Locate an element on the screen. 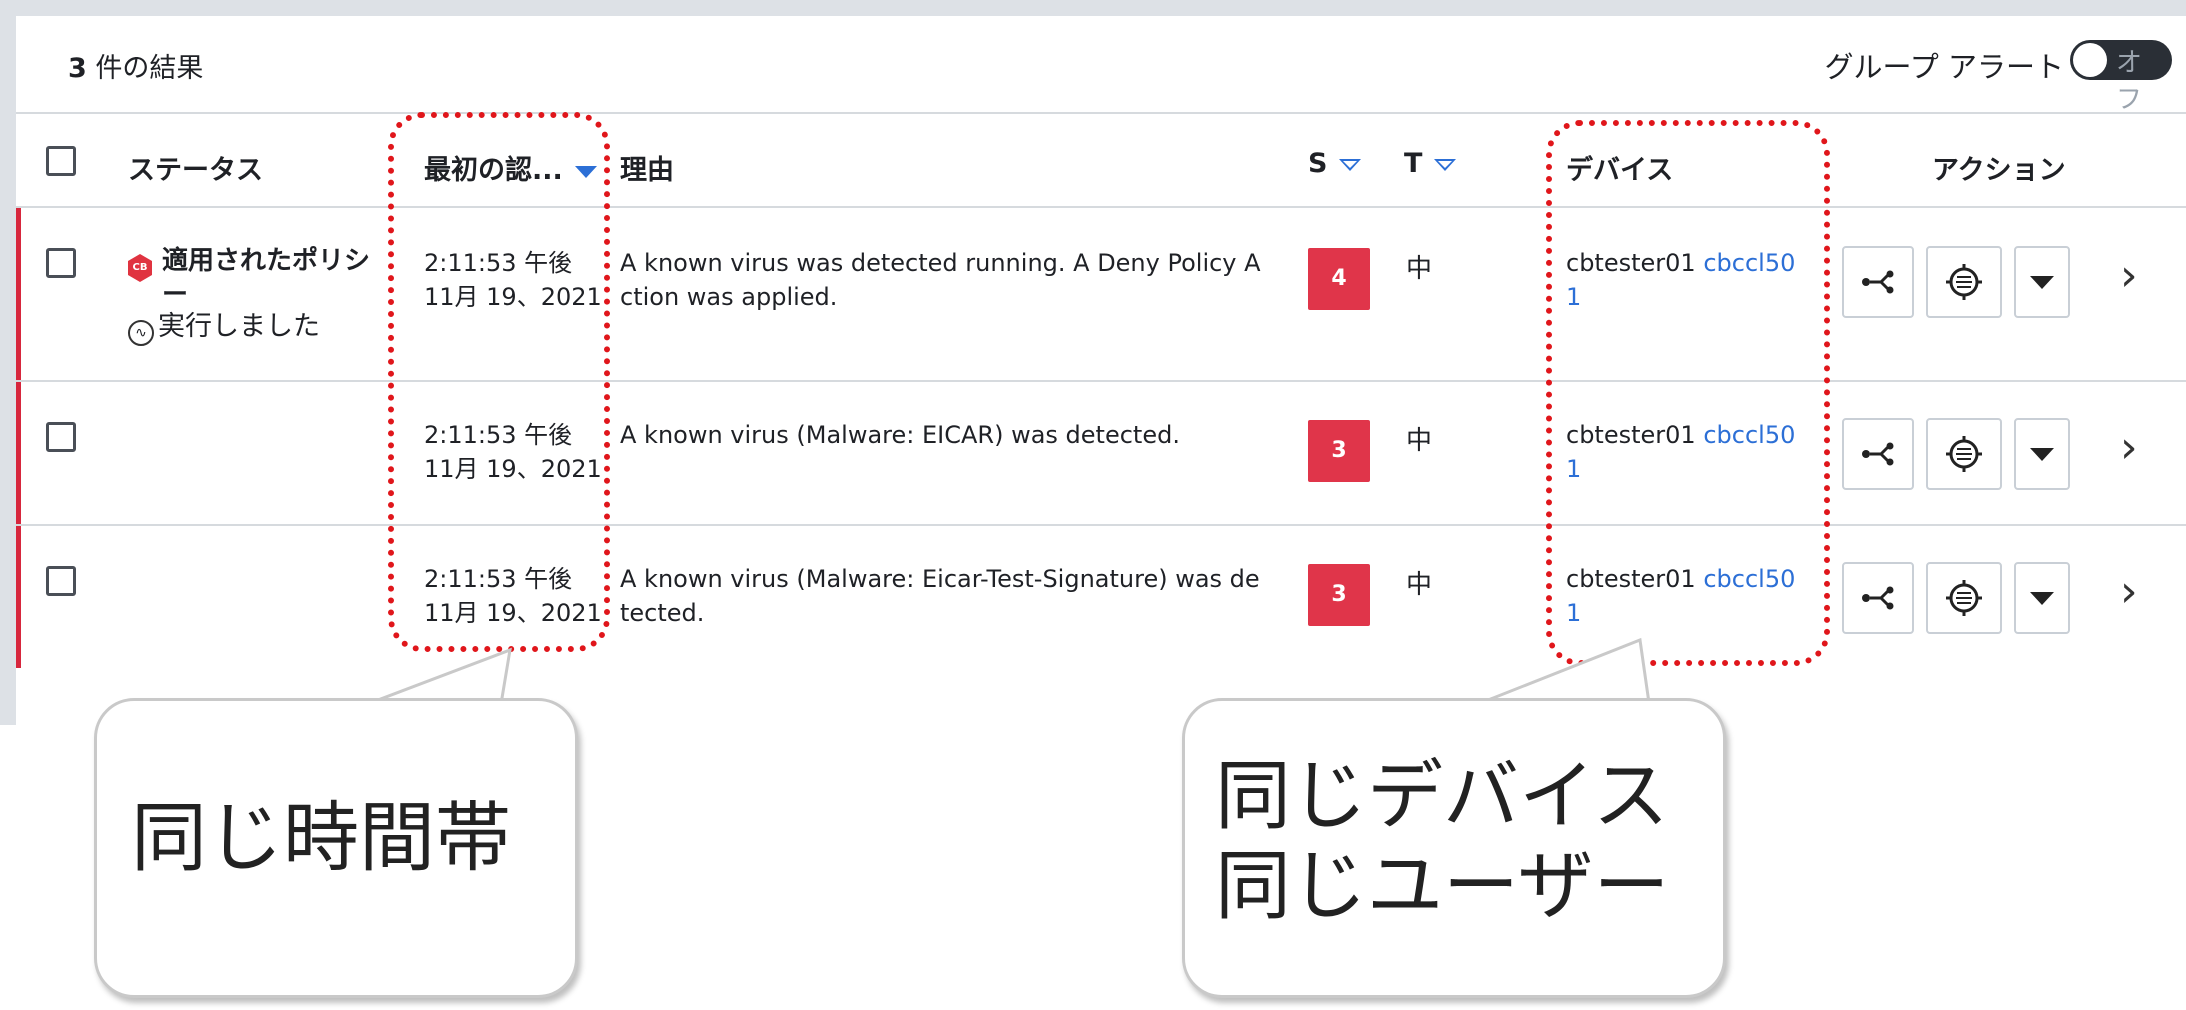  callout-same-device-text: 同じデバイス is located at coordinates (1442, 795).